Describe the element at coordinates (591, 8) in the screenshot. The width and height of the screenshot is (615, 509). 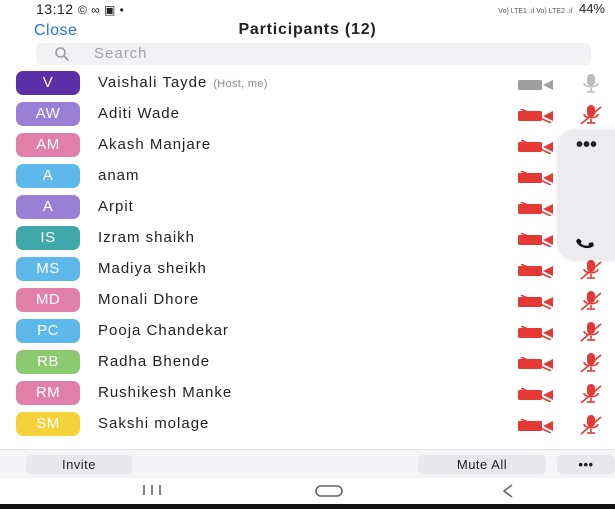
I see `battery-level: 44%` at that location.